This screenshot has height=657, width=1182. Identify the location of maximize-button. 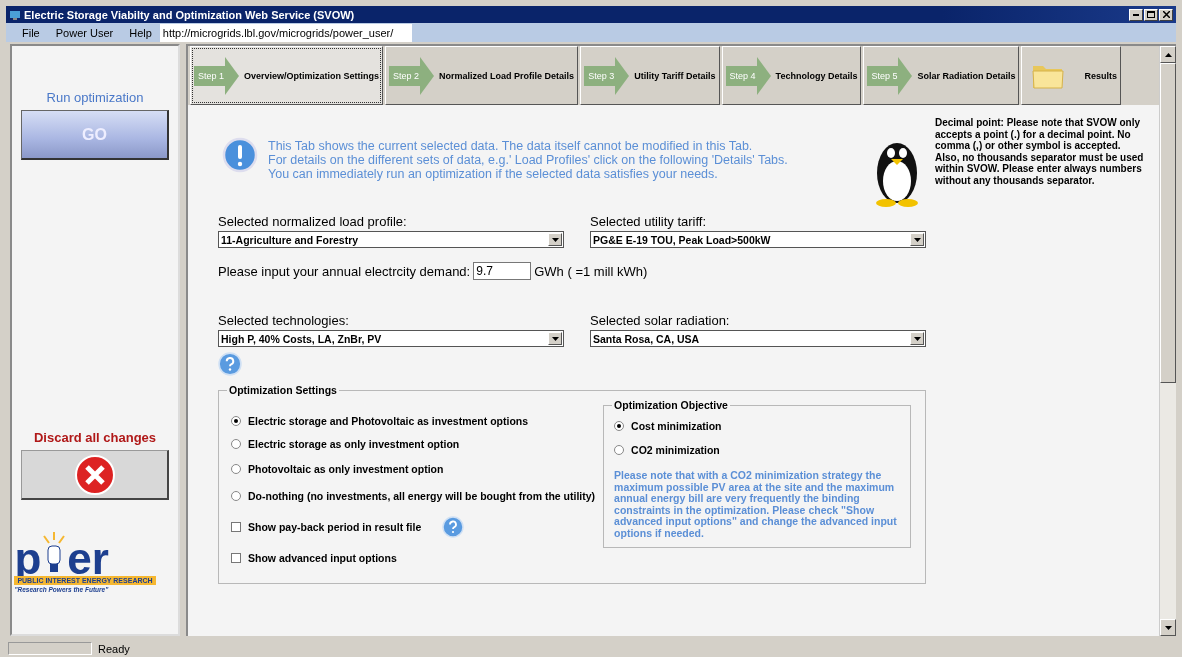
(1151, 14).